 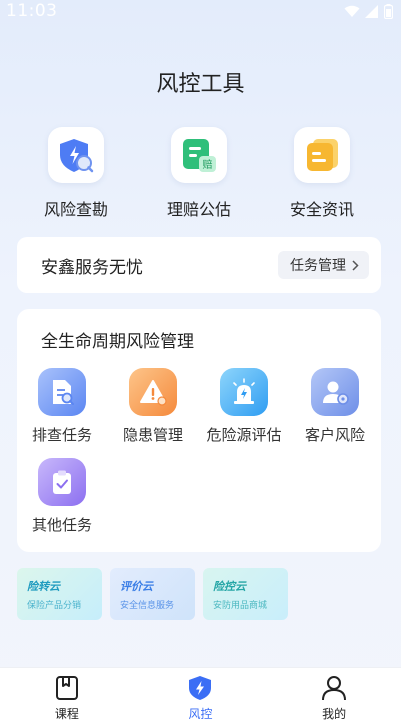 I want to click on hazard-management-icon, so click(x=153, y=392).